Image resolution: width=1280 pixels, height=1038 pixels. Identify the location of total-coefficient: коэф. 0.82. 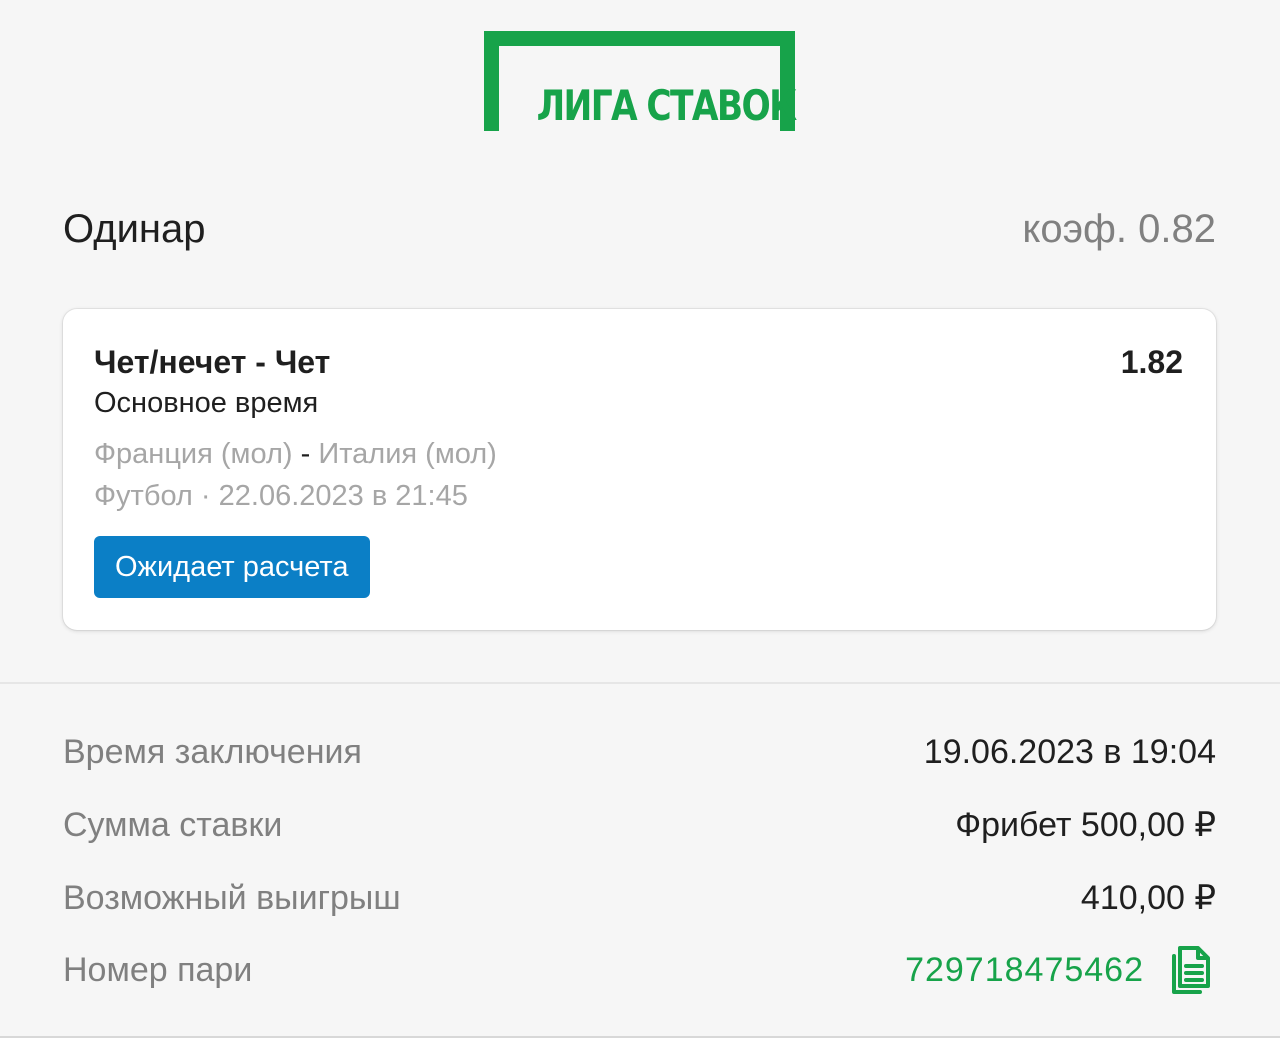
(1119, 229).